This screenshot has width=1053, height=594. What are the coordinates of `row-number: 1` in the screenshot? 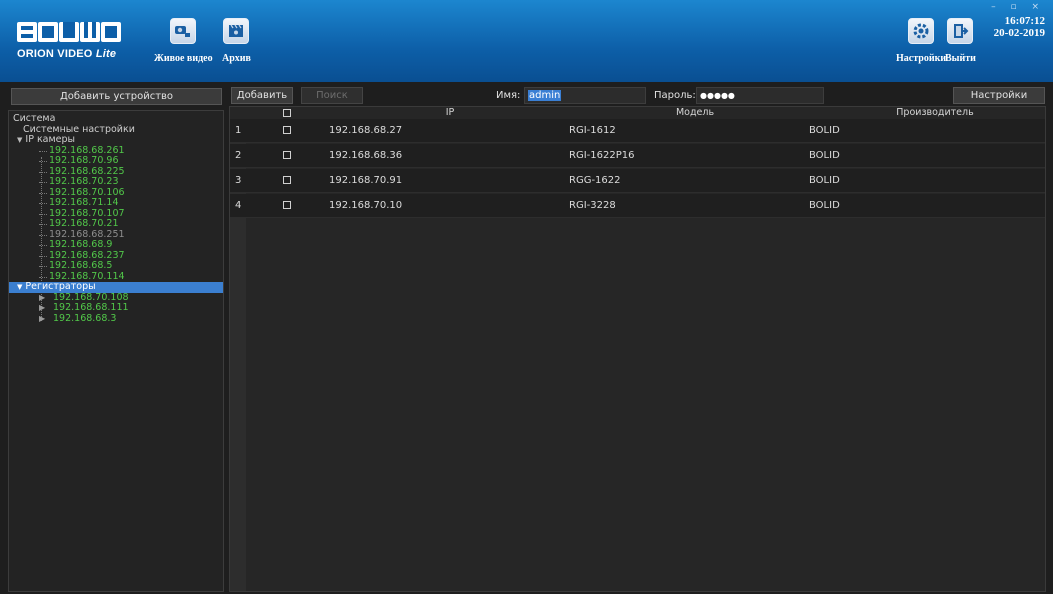 It's located at (238, 130).